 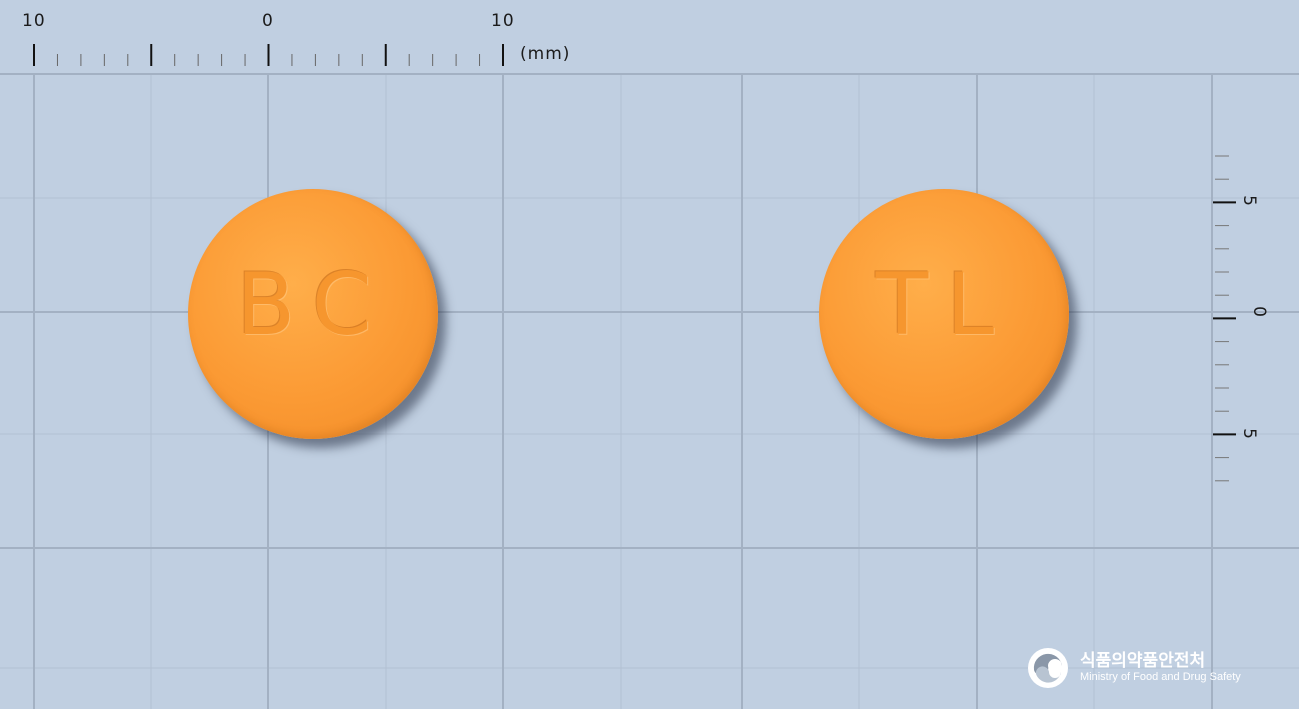 I want to click on right-ruler-ticks, so click(x=1224, y=318).